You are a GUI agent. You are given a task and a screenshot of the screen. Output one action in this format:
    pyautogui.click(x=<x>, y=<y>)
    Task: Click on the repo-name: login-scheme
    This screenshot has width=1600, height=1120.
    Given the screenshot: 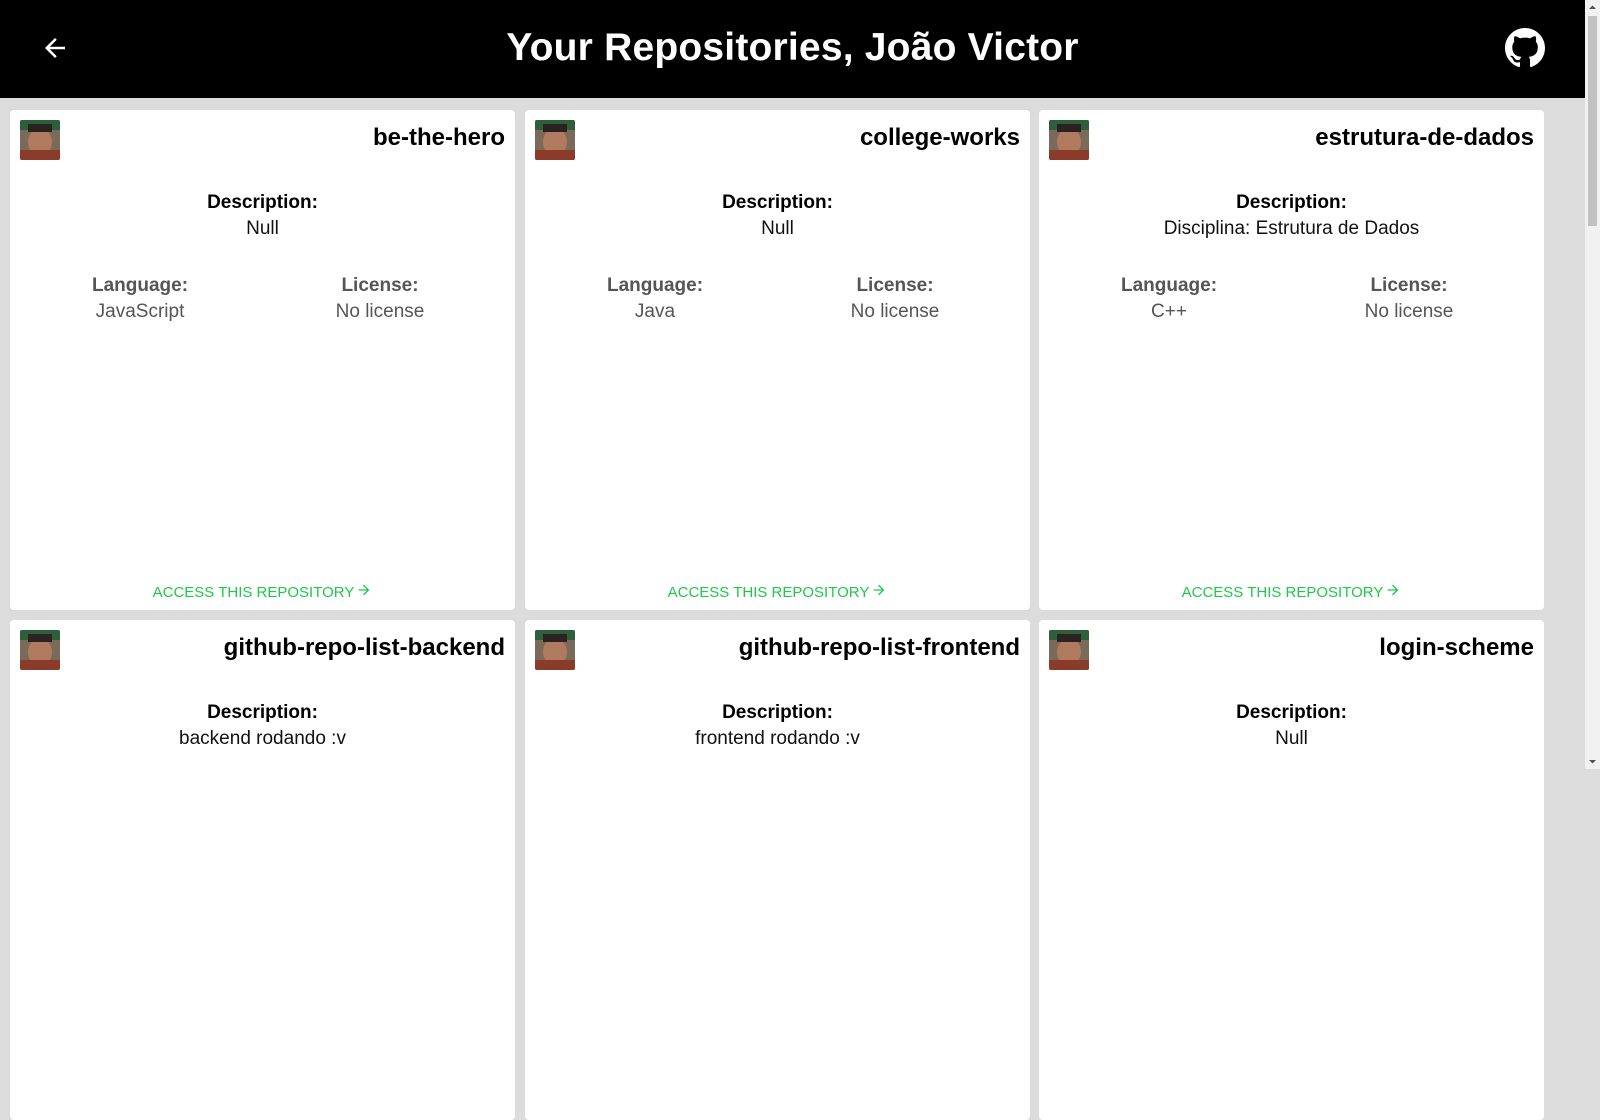 What is the action you would take?
    pyautogui.click(x=1456, y=647)
    